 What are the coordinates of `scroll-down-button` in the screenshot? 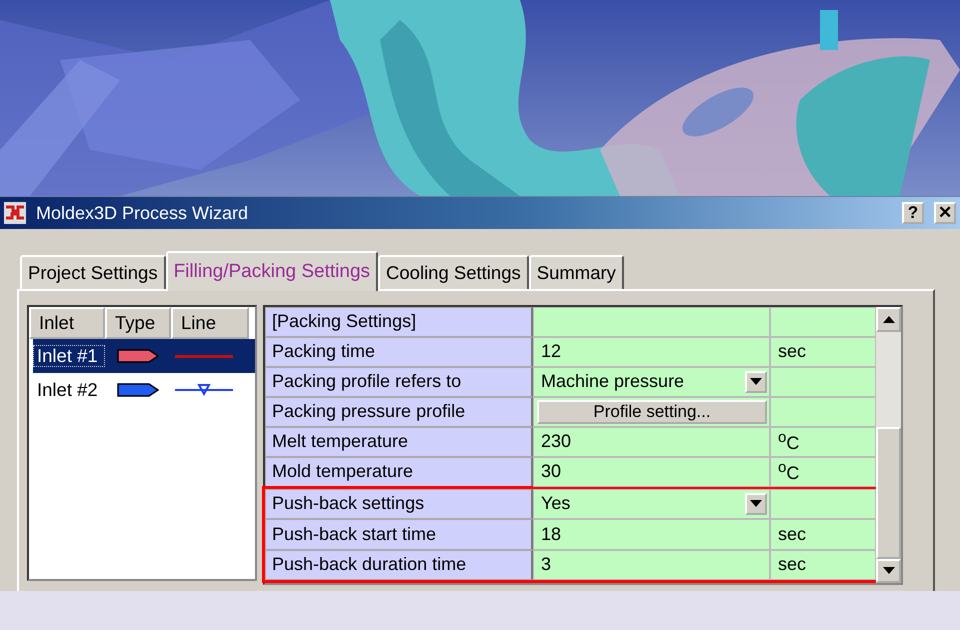 It's located at (888, 570).